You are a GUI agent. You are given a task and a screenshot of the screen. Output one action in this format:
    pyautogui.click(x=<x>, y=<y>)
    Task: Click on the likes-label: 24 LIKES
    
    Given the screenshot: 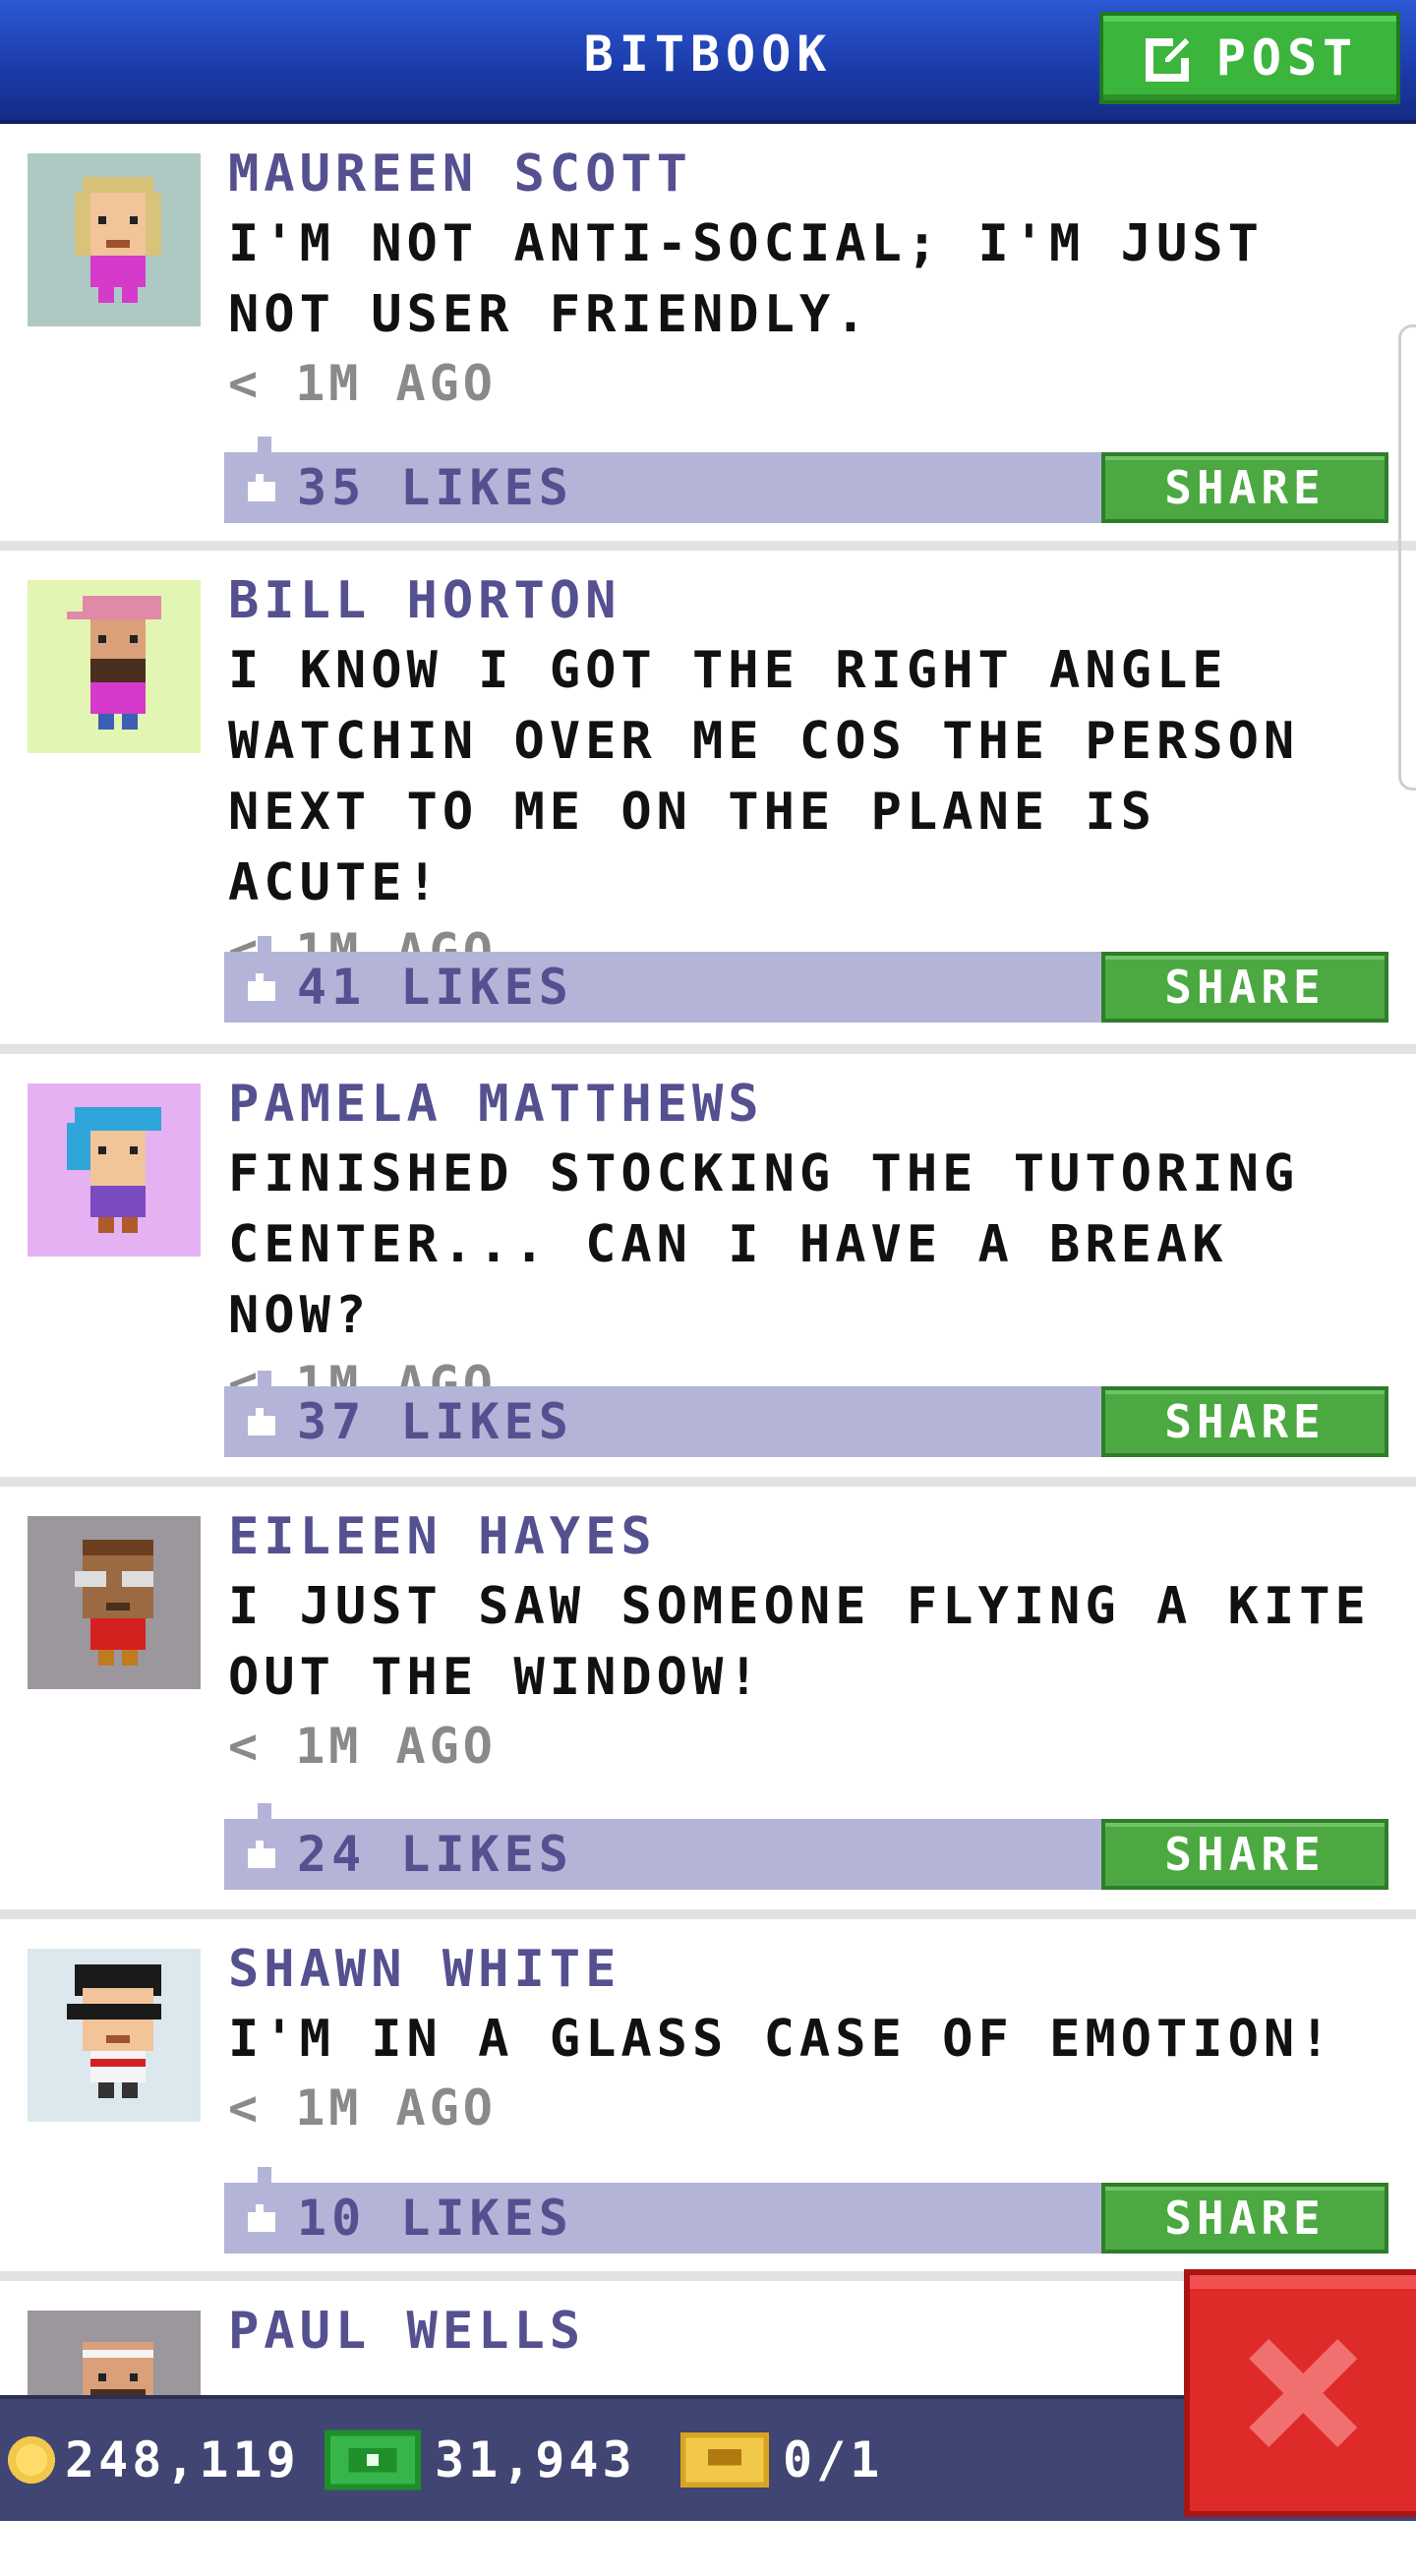 What is the action you would take?
    pyautogui.click(x=435, y=1854)
    